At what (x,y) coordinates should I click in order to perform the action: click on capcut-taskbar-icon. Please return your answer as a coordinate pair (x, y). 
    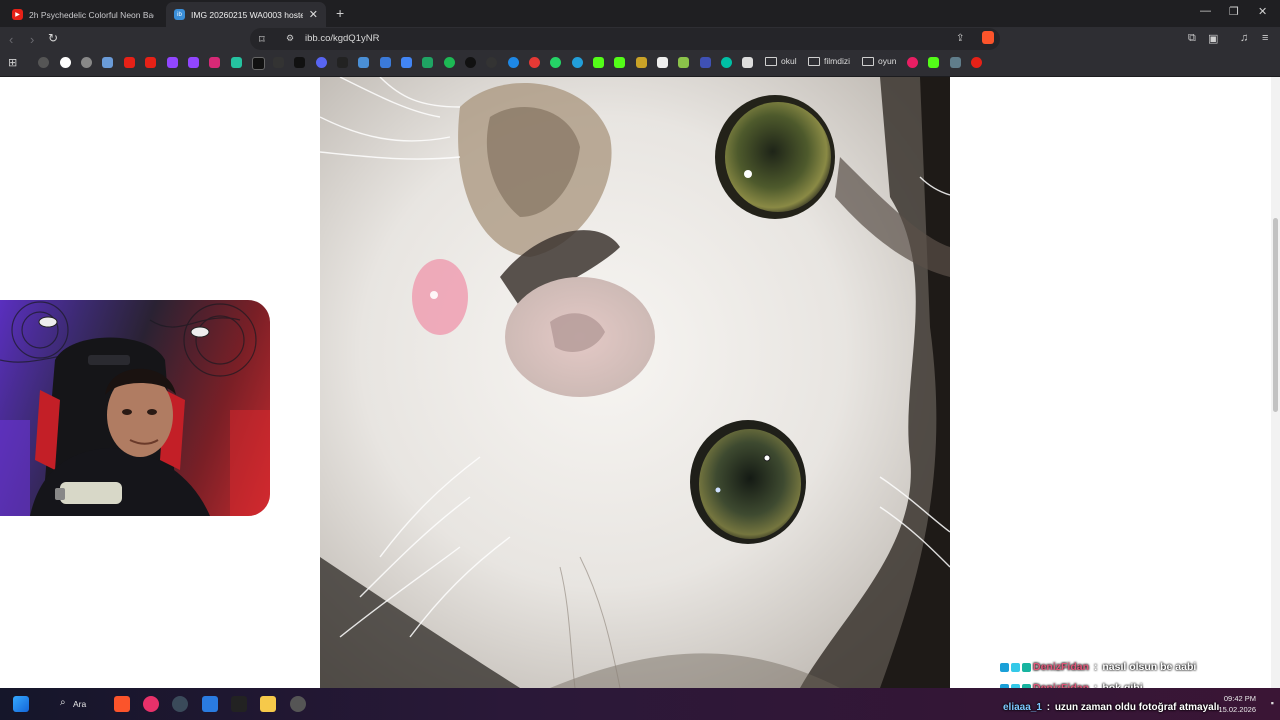
    Looking at the image, I should click on (239, 704).